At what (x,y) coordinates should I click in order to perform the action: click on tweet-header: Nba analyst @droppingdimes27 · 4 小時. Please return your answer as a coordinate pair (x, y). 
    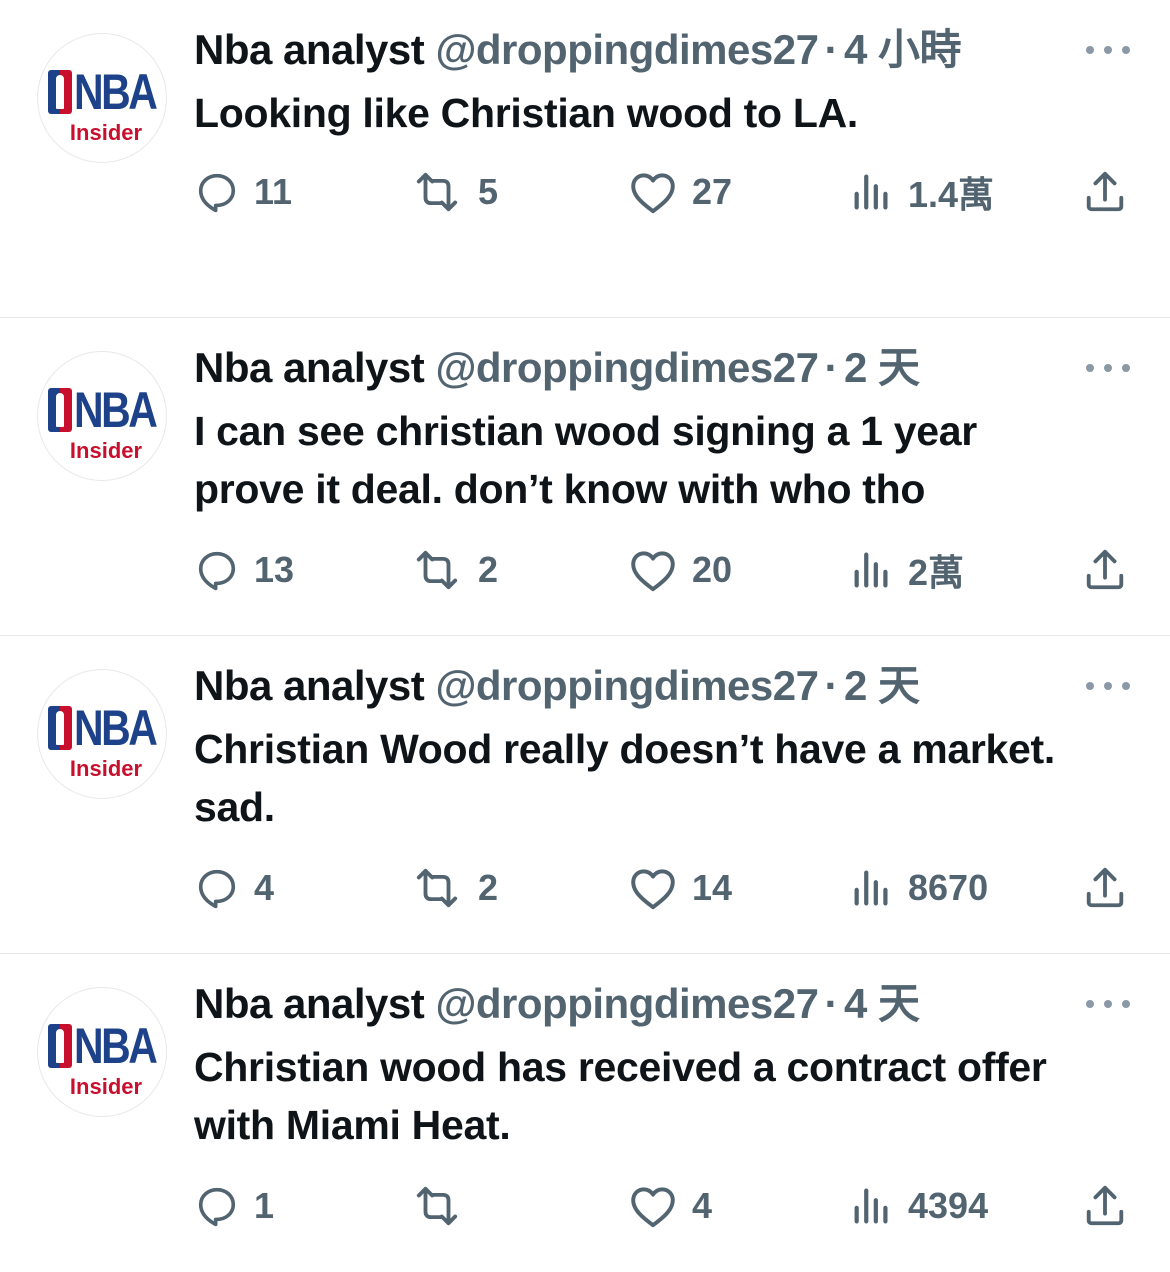
    Looking at the image, I should click on (577, 50).